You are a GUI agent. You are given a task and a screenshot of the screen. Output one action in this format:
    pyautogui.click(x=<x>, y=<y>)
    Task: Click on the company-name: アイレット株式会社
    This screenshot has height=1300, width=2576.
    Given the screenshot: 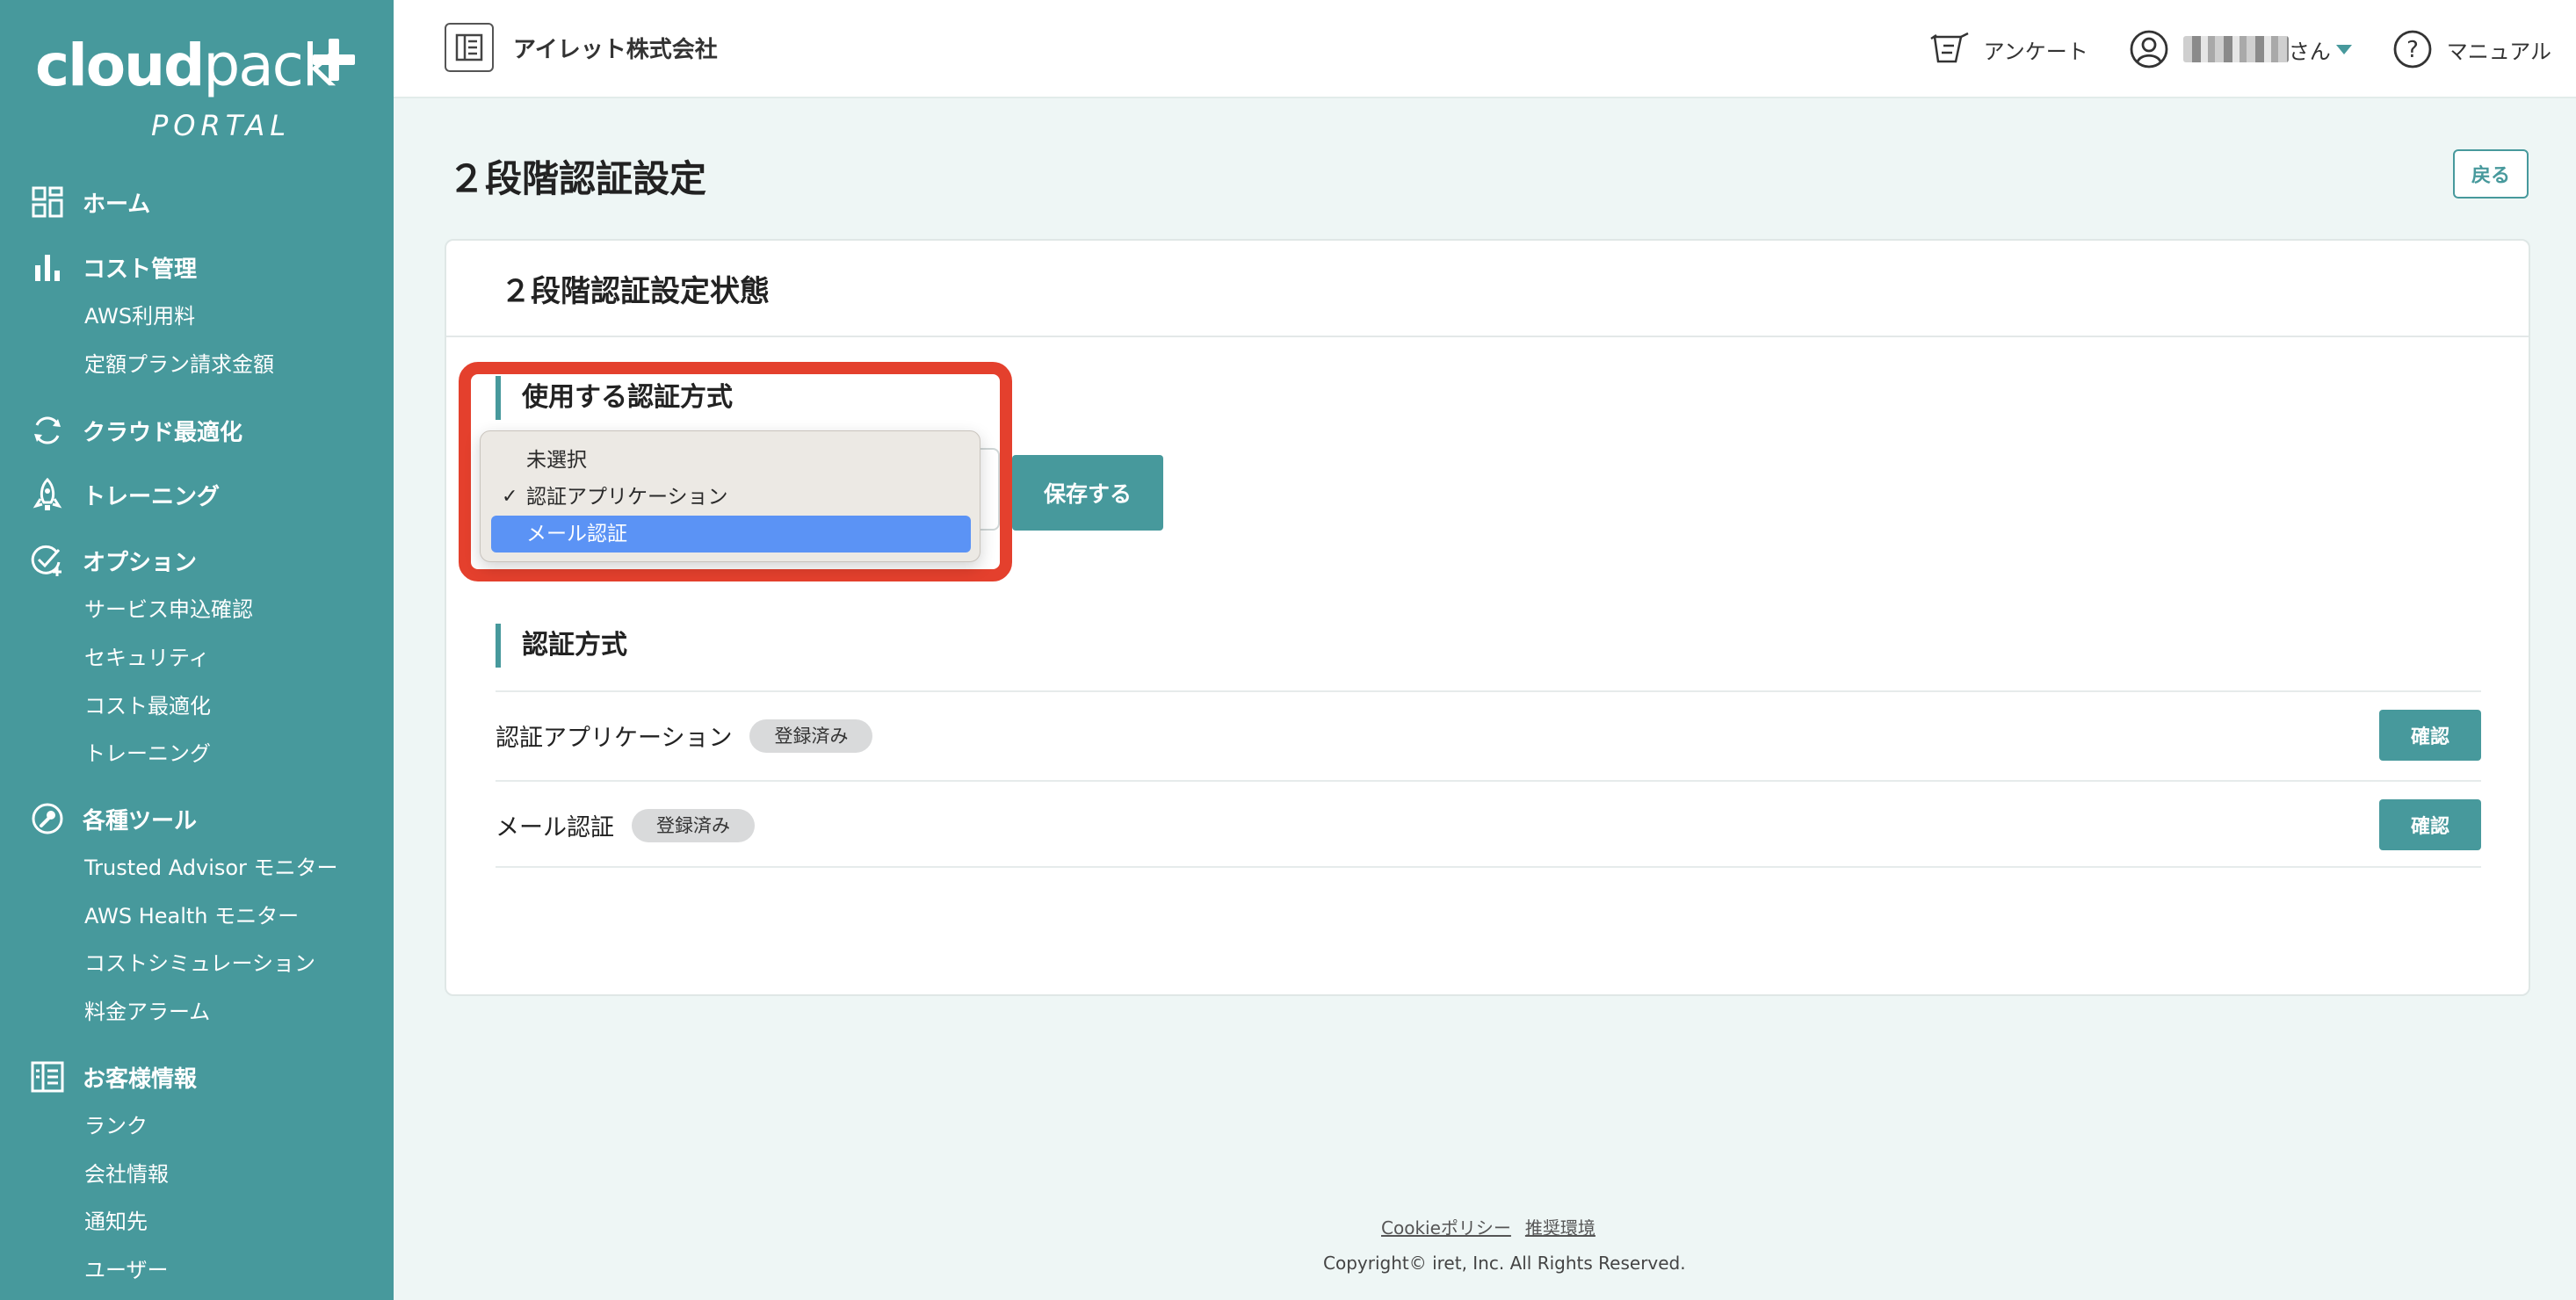 What is the action you would take?
    pyautogui.click(x=615, y=50)
    